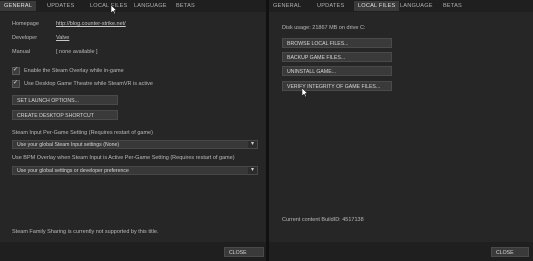 The image size is (533, 261). I want to click on homepage-link: http://blog.counter-strike.net/, so click(91, 24).